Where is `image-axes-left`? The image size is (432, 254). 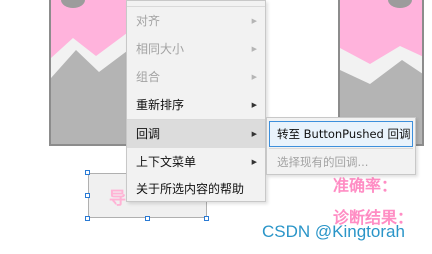 image-axes-left is located at coordinates (89, 73).